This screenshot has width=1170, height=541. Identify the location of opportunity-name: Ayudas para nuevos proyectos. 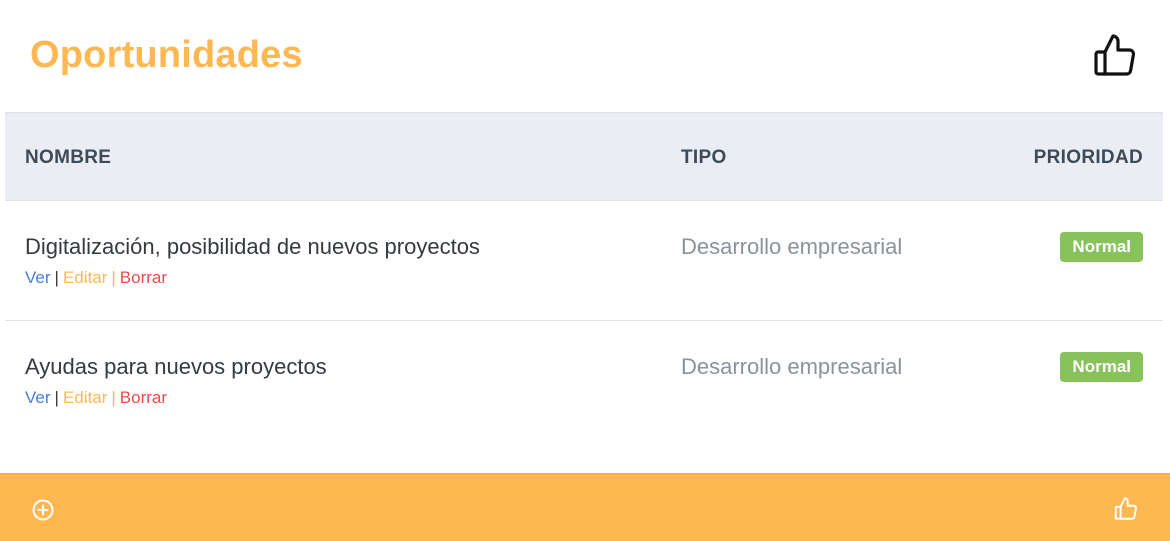
(176, 366).